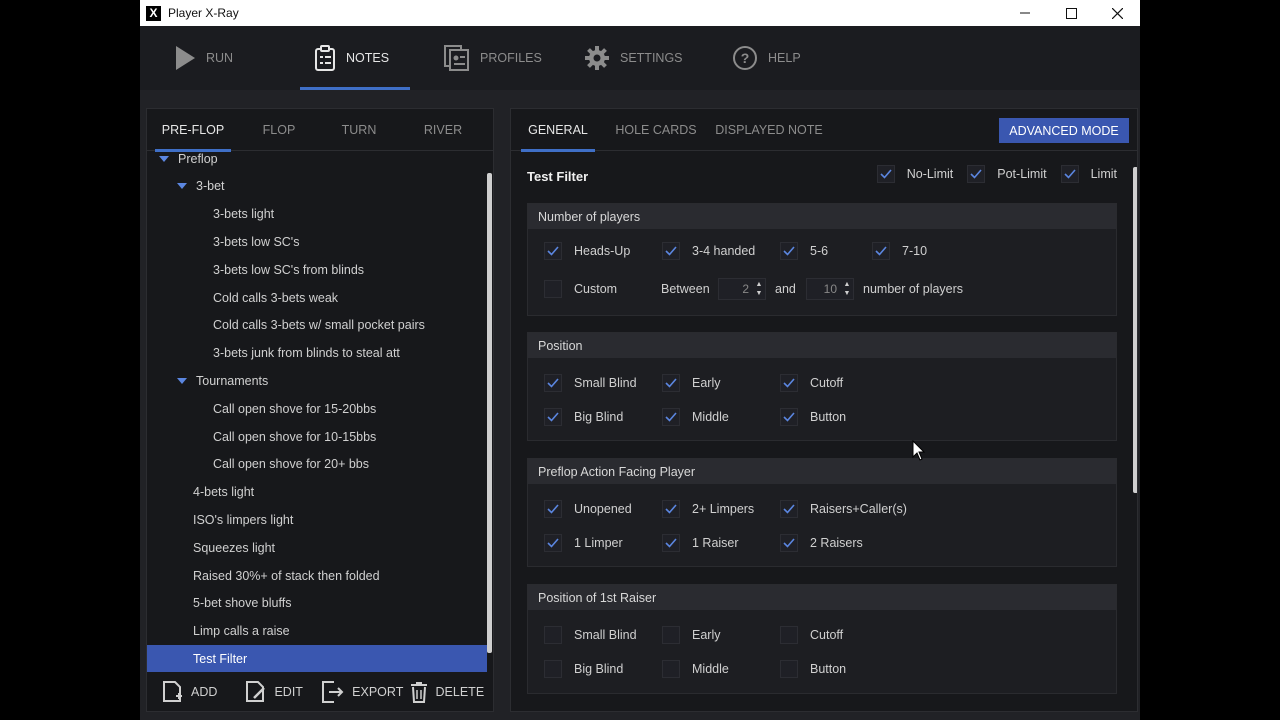 This screenshot has height=720, width=1280. Describe the element at coordinates (317, 603) in the screenshot. I see `tree-item: 5-bet shove bluffs` at that location.